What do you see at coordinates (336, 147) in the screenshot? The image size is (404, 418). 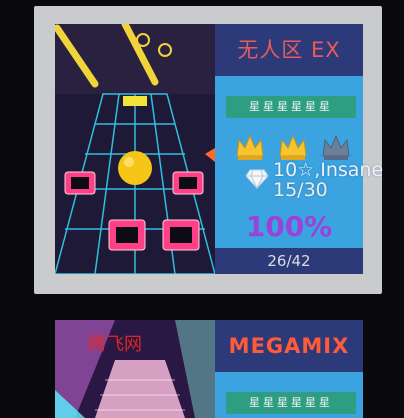 I see `gray-crown-icon` at bounding box center [336, 147].